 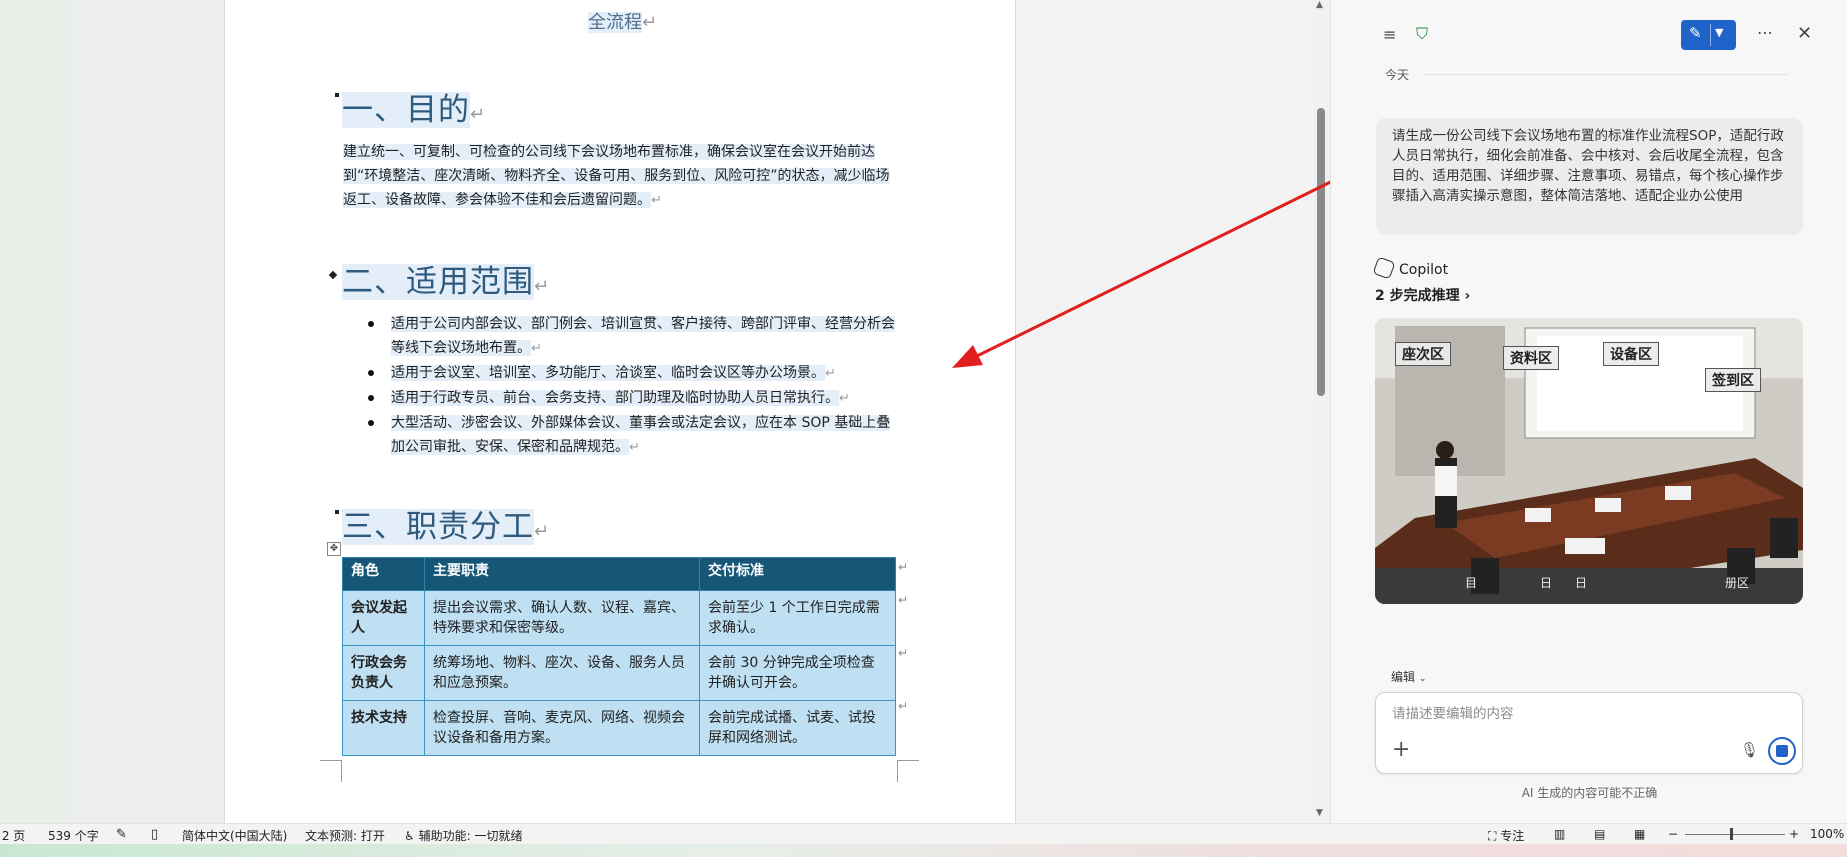 I want to click on menu-icon: ≡, so click(x=1389, y=34).